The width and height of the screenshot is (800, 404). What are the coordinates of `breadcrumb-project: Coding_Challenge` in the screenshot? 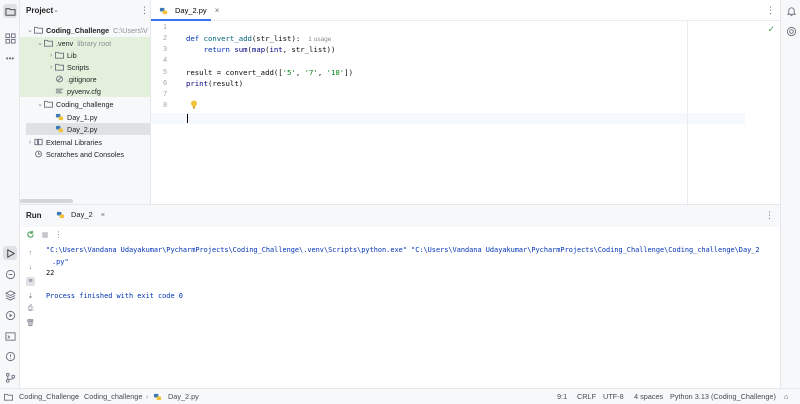 It's located at (41, 396).